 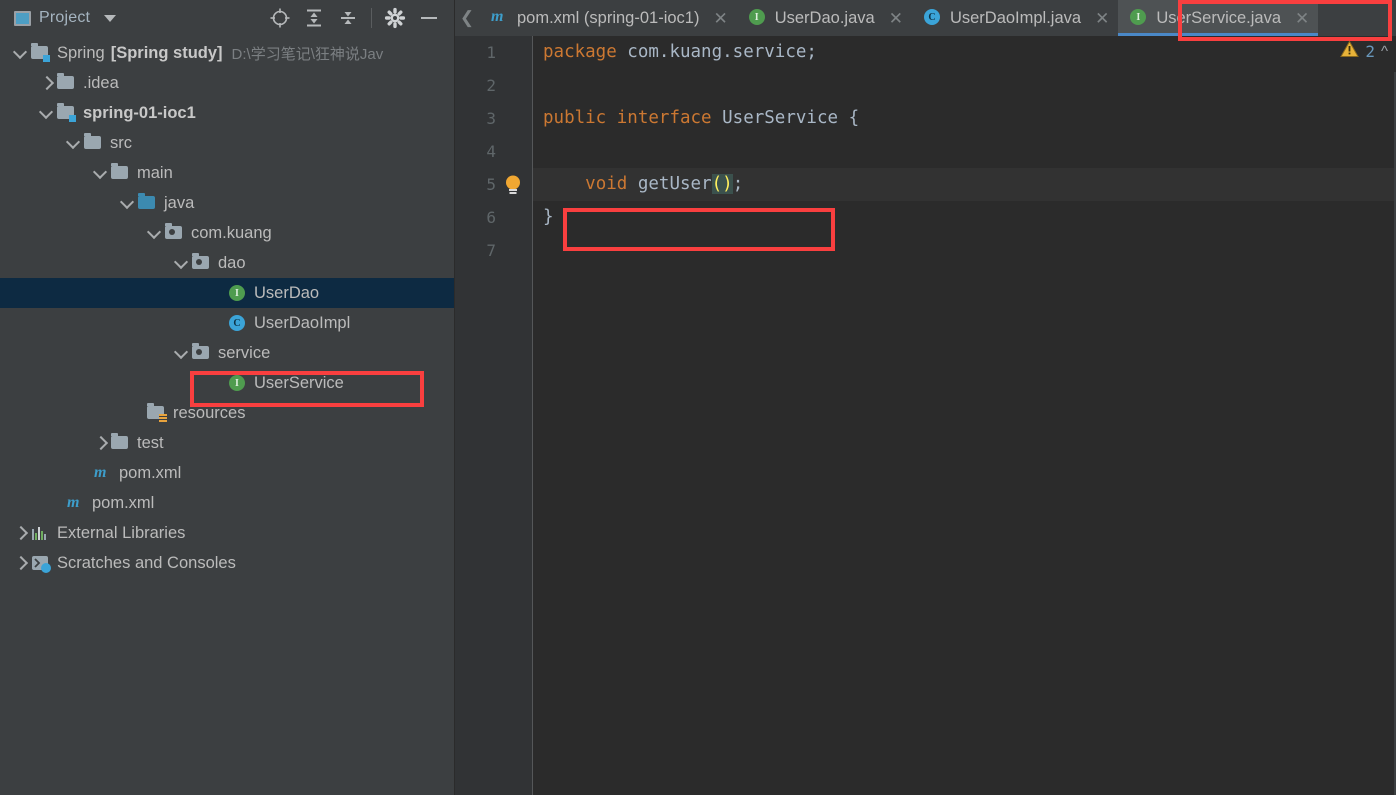 What do you see at coordinates (227, 473) in the screenshot?
I see `tree-row-pom-module: m pom.xml` at bounding box center [227, 473].